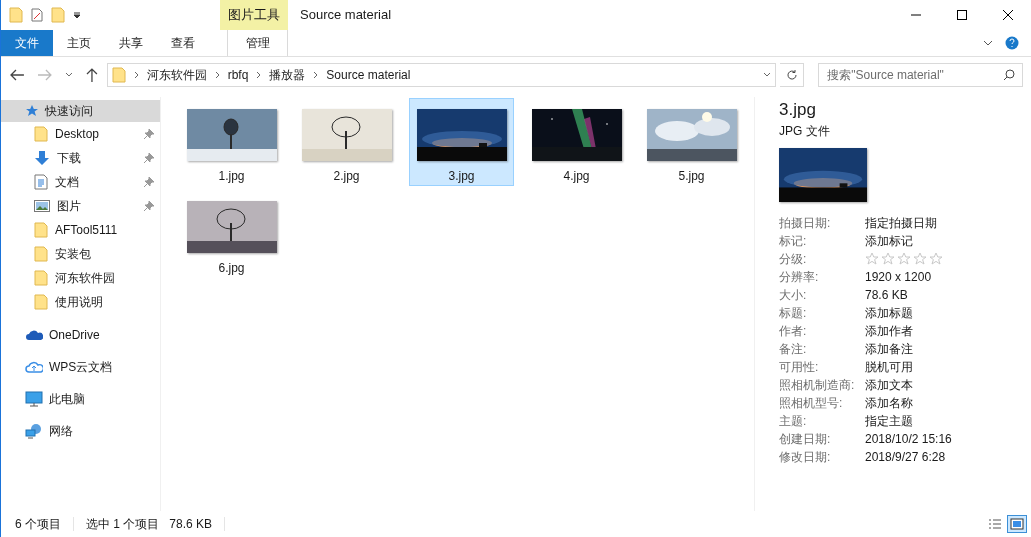 The image size is (1031, 537). What do you see at coordinates (889, 421) in the screenshot?
I see `property-value: 指定主题` at bounding box center [889, 421].